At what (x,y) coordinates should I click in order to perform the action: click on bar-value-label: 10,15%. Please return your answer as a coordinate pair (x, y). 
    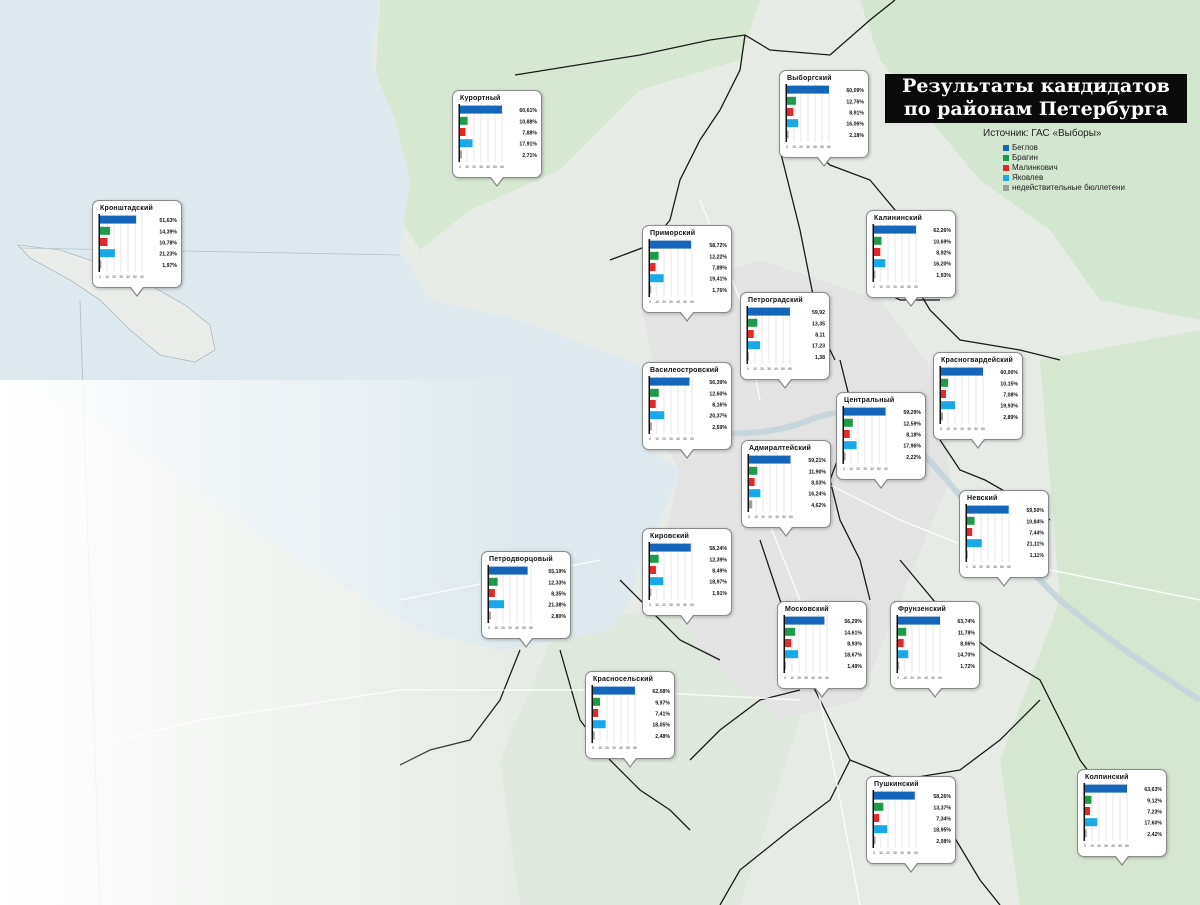
    Looking at the image, I should click on (1009, 384).